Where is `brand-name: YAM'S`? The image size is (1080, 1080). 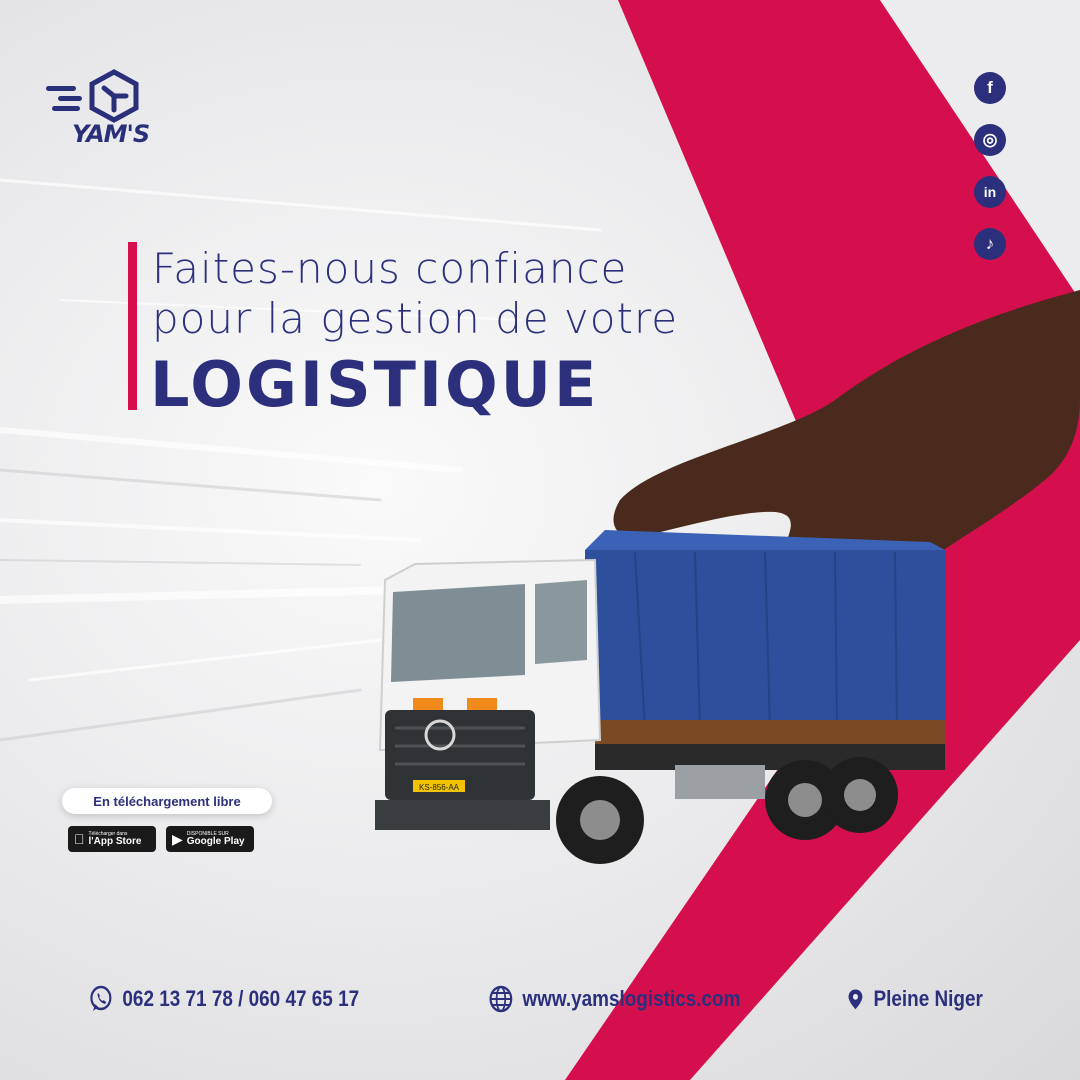 brand-name: YAM'S is located at coordinates (111, 134).